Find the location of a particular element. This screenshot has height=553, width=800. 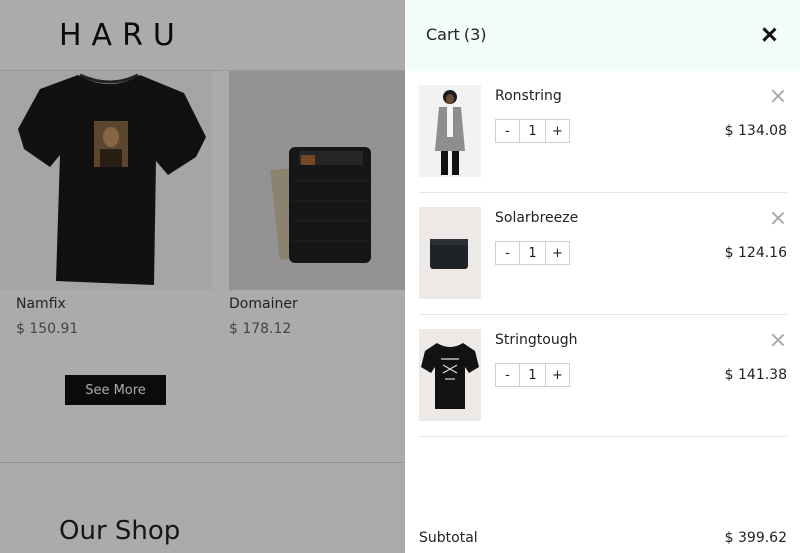

close-icon is located at coordinates (769, 35).